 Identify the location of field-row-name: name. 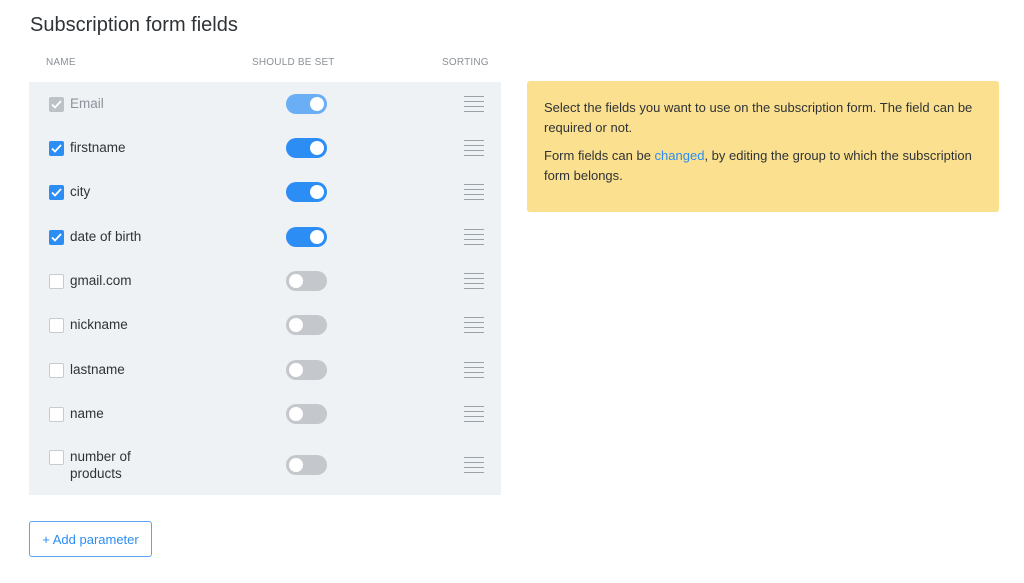
(265, 414).